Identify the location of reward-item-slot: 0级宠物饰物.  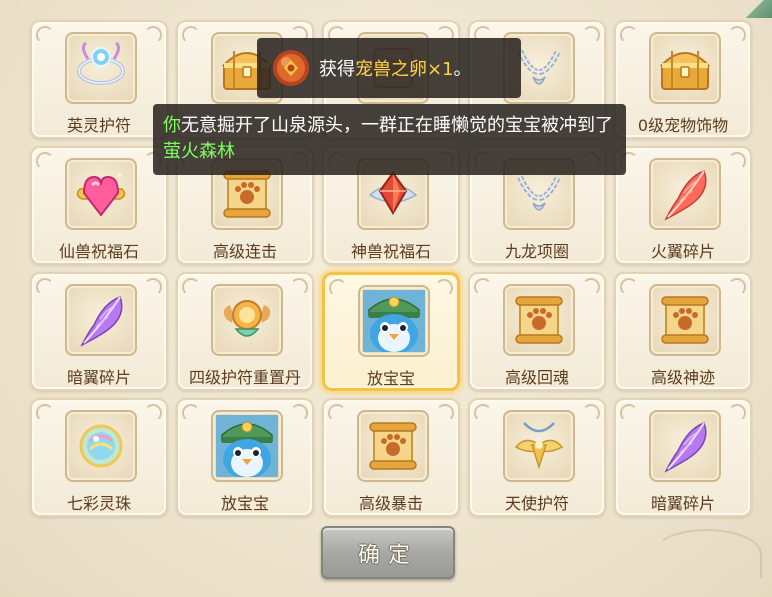
(683, 79).